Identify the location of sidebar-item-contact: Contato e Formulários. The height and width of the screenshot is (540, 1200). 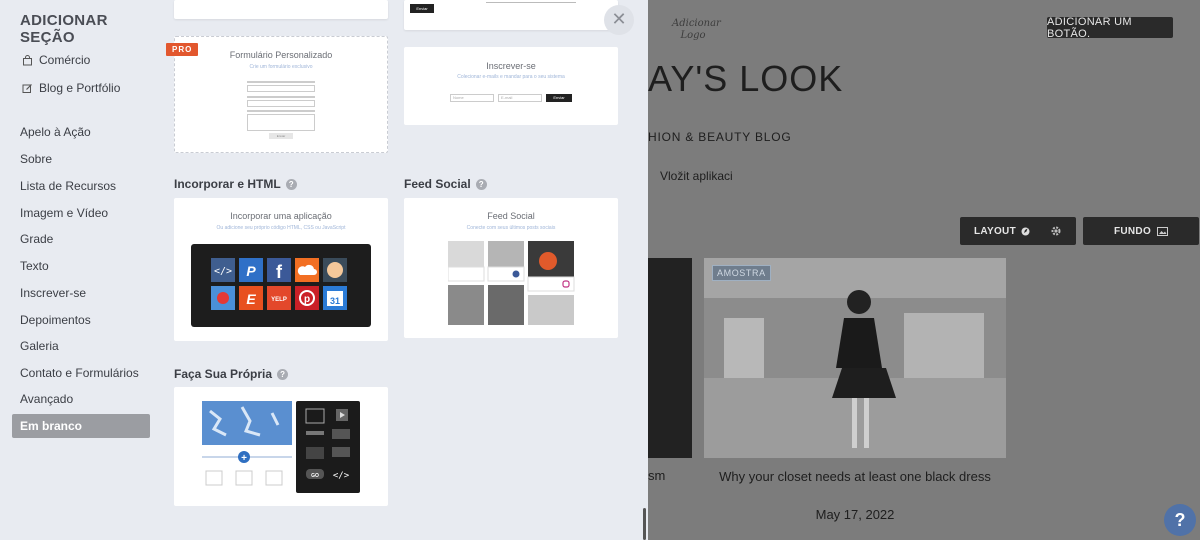
(81, 373).